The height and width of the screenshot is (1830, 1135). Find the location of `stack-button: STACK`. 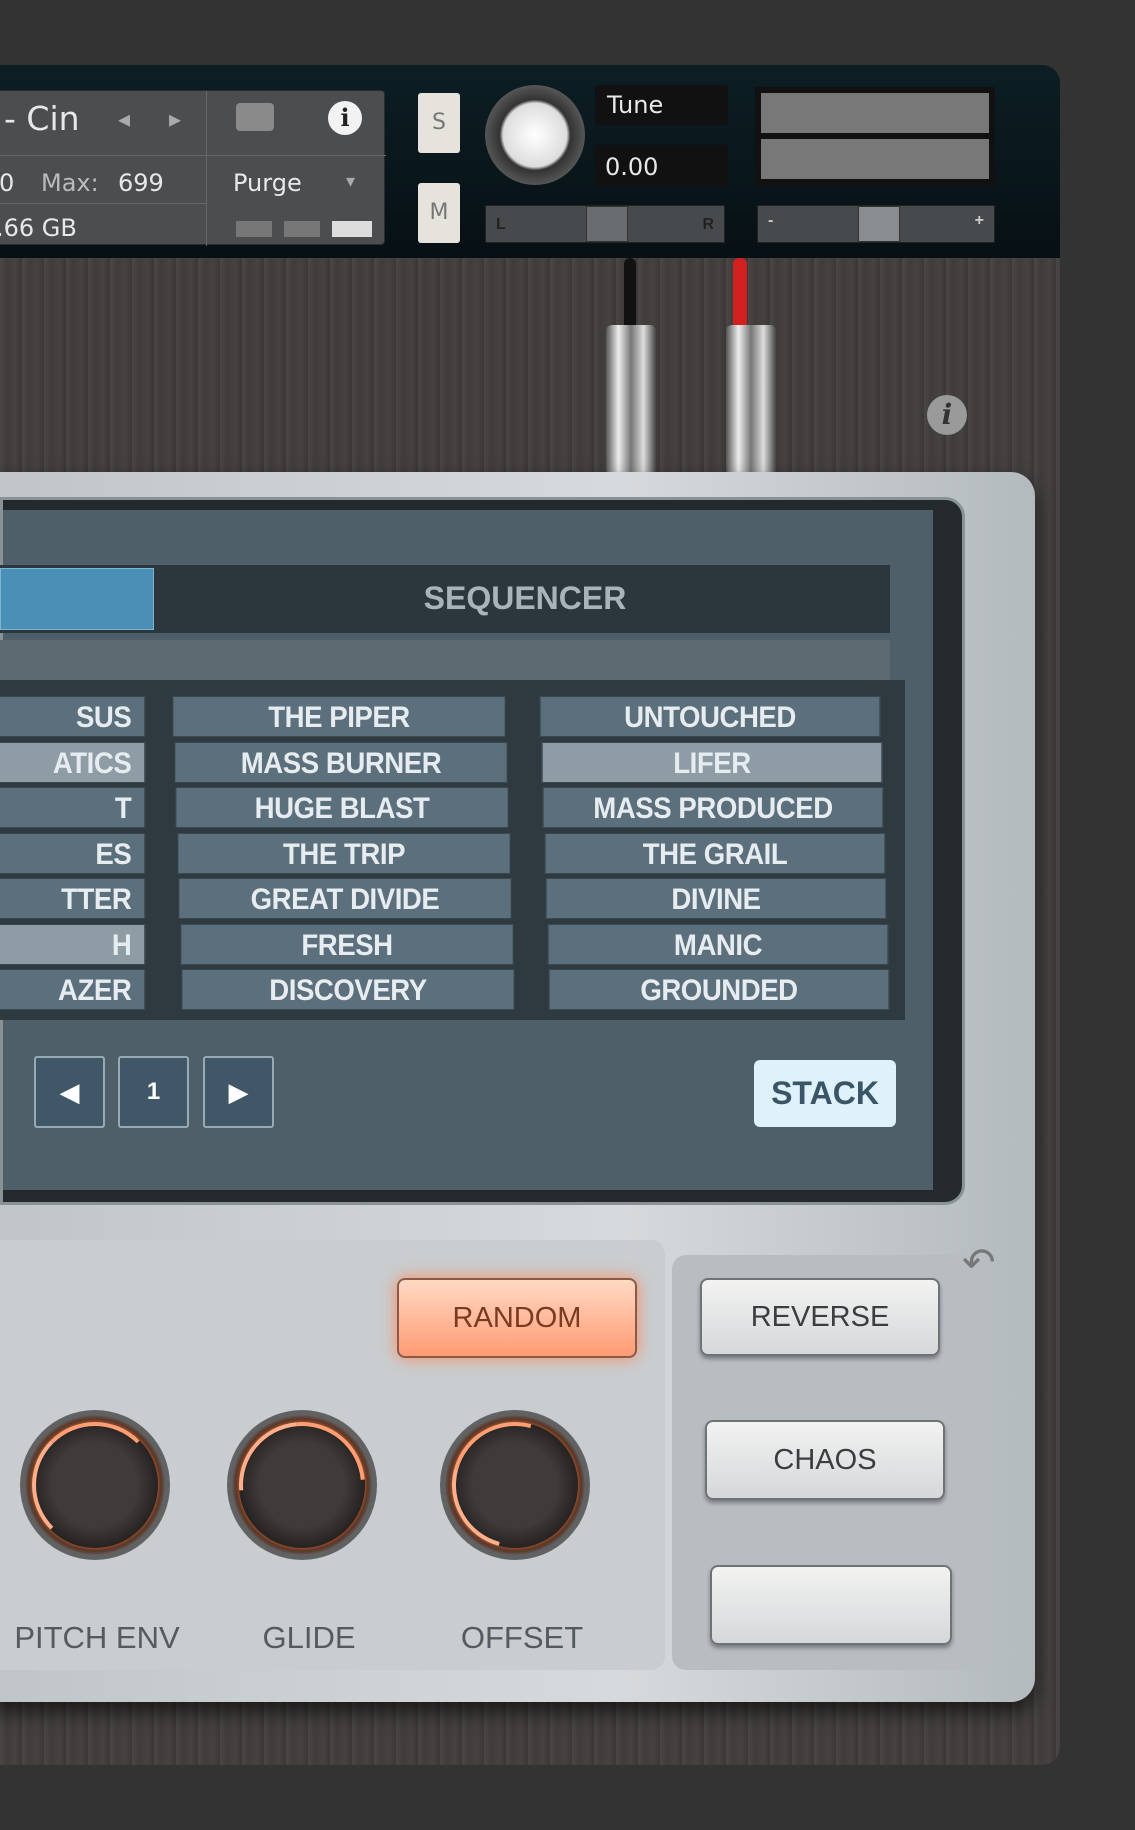

stack-button: STACK is located at coordinates (825, 1093).